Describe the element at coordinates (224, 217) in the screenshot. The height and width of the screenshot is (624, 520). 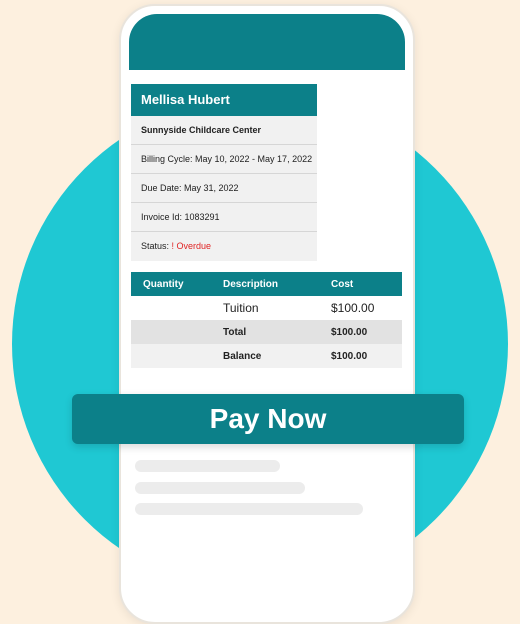
I see `invoice-id: Invoice Id: 1083291` at that location.